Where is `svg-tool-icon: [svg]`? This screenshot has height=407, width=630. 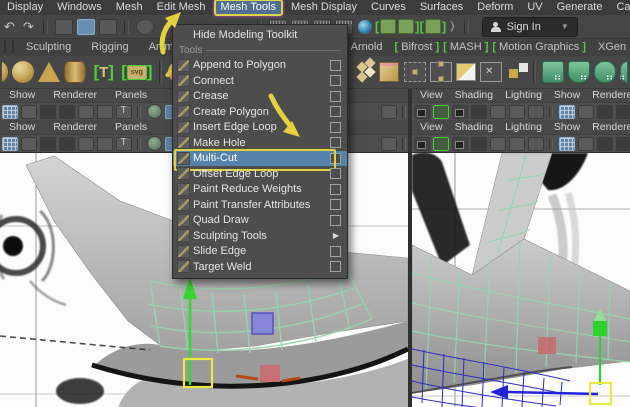
svg-tool-icon: [svg] is located at coordinates (136, 72).